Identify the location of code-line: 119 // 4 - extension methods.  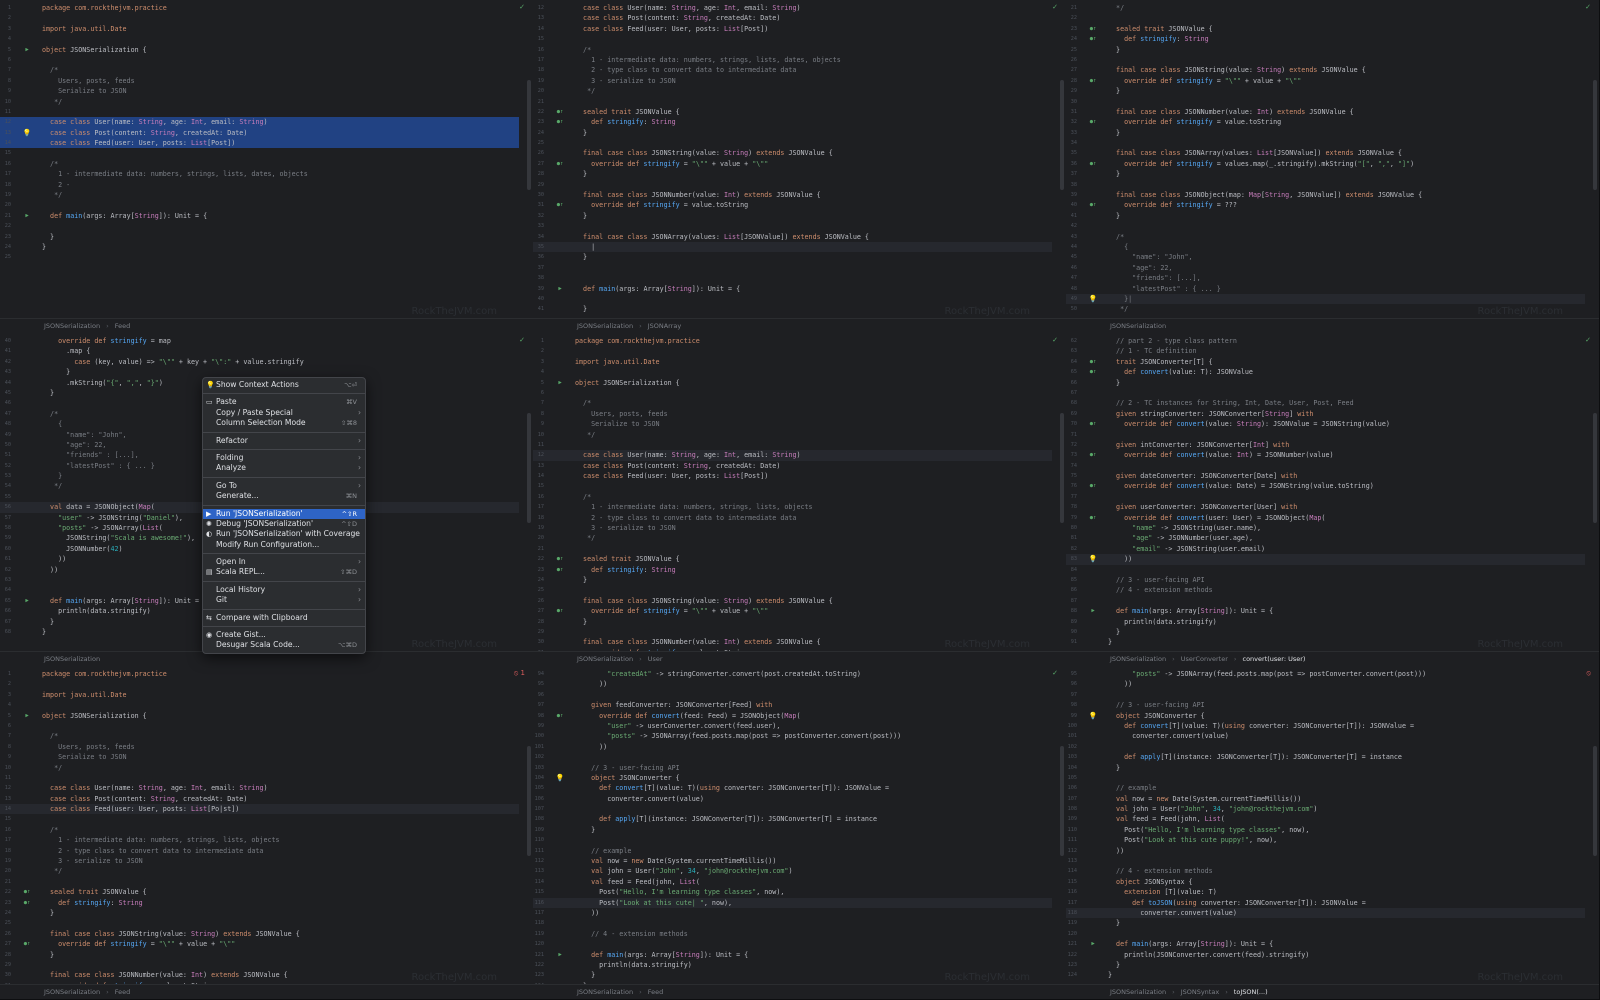
(792, 934).